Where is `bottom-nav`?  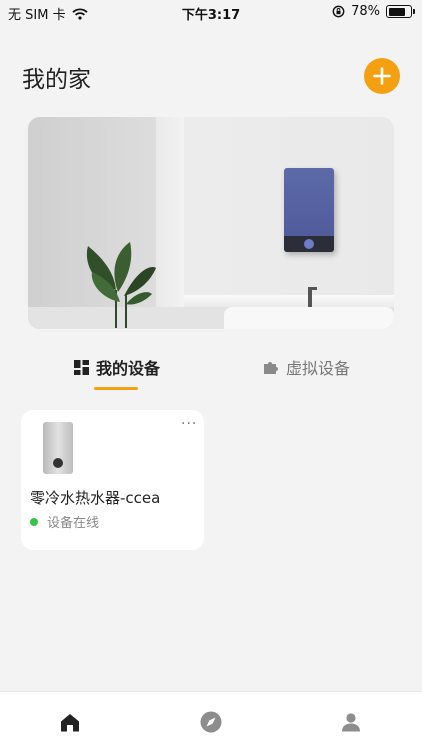 bottom-nav is located at coordinates (211, 721).